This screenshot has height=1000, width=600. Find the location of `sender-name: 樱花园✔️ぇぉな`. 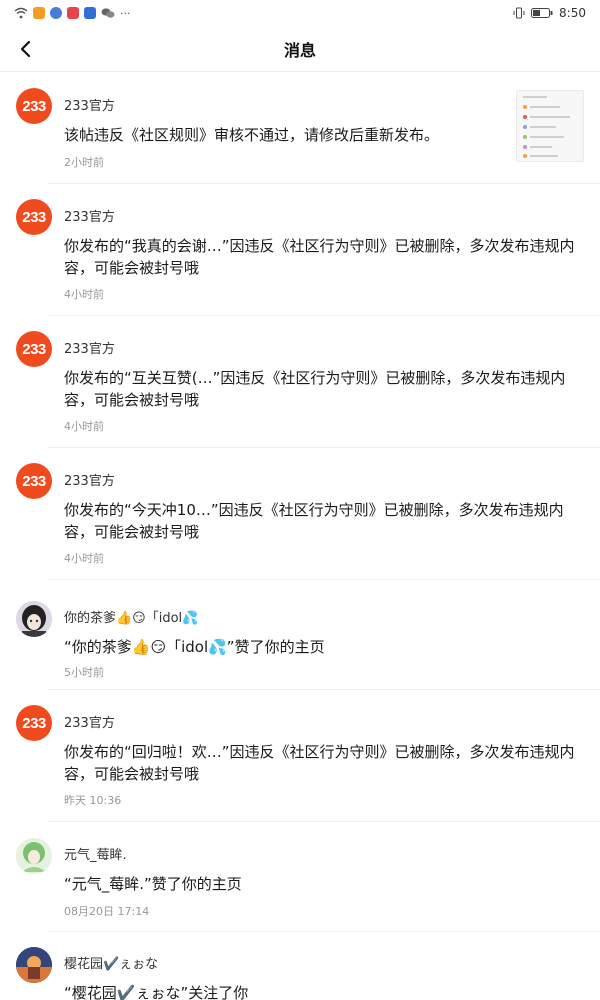

sender-name: 樱花园✔️ぇぉな is located at coordinates (111, 964).